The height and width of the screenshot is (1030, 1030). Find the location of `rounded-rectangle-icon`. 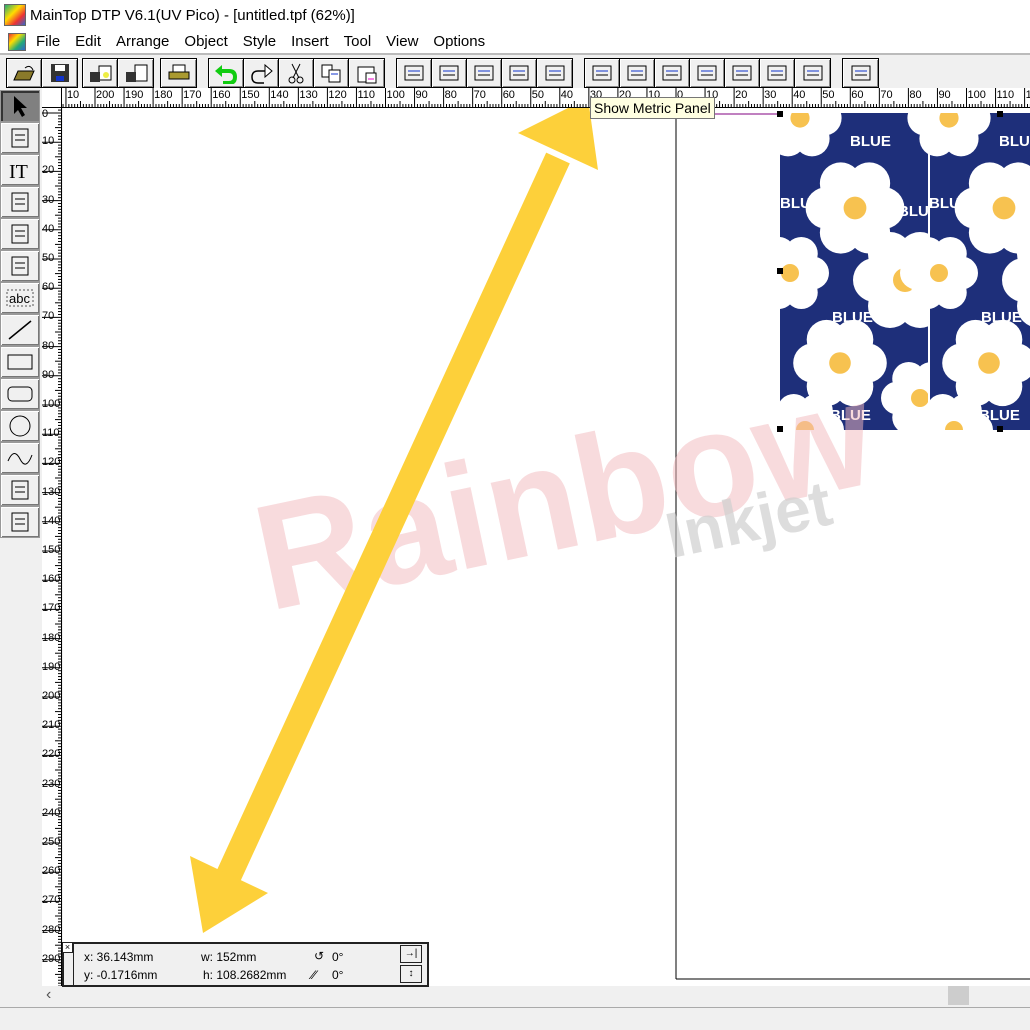

rounded-rectangle-icon is located at coordinates (20, 394).